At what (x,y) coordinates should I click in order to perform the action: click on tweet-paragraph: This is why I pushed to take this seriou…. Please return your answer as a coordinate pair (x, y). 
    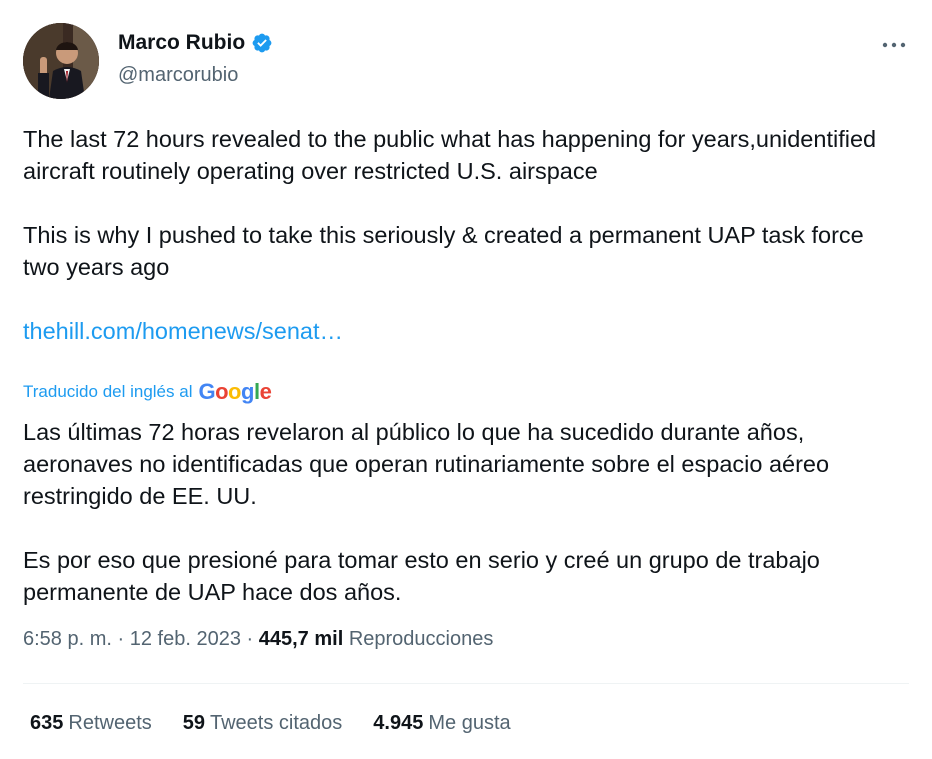
    Looking at the image, I should click on (443, 251).